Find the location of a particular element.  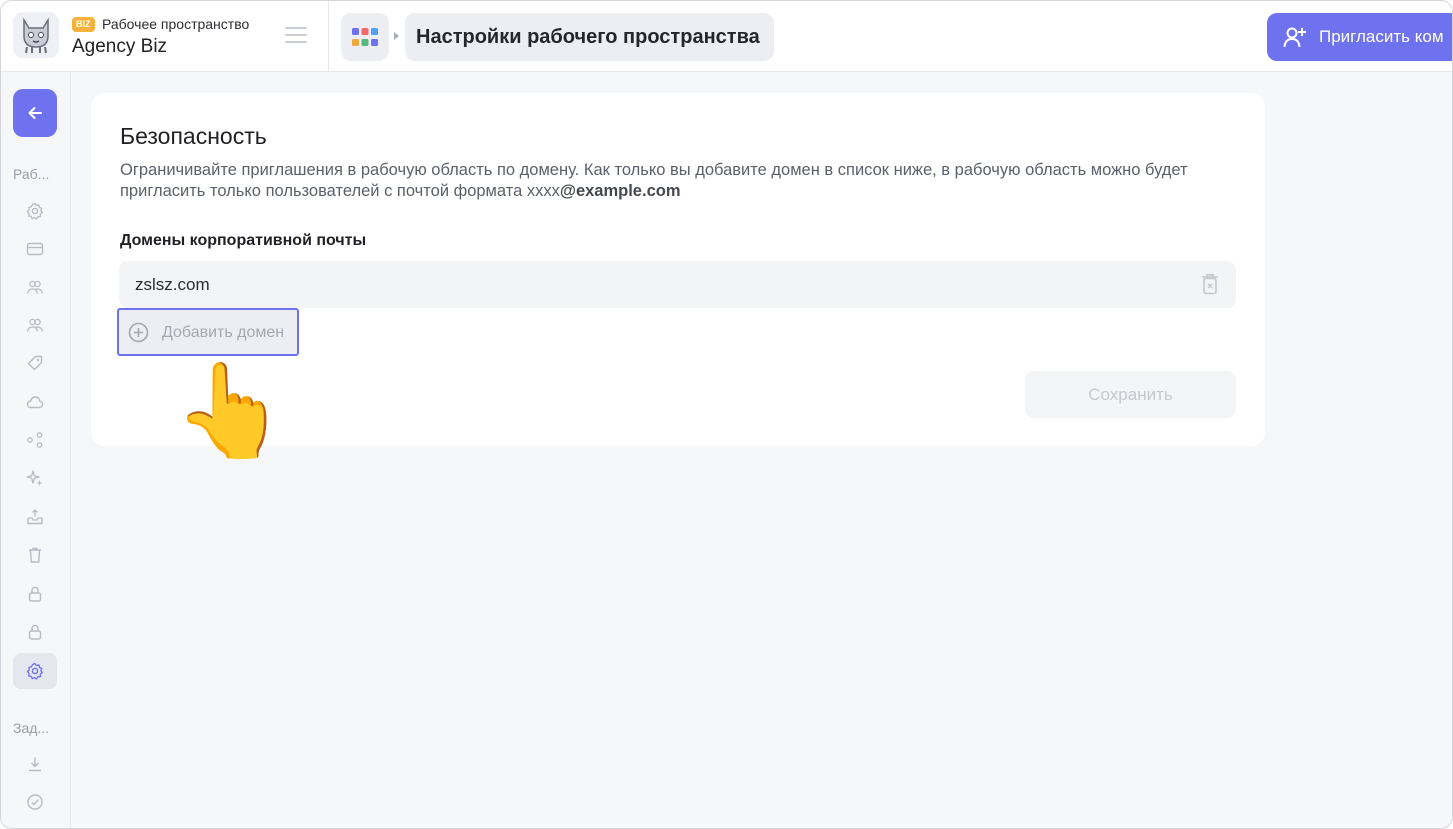

sidebar-item-groups is located at coordinates (35, 325).